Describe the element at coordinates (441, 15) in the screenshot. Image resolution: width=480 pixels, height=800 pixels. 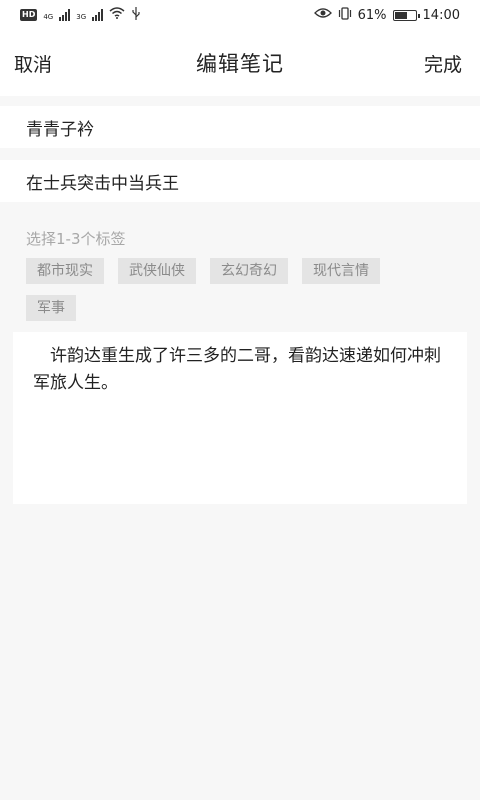
I see `status-time: 14:00` at that location.